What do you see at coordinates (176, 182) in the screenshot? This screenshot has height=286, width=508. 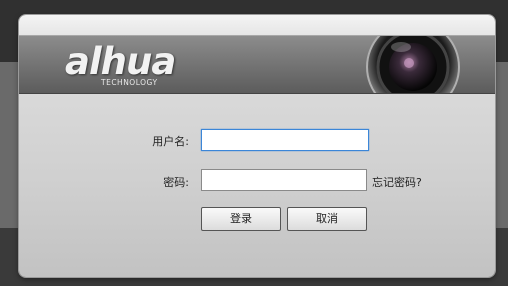 I see `password-label: 密码:` at bounding box center [176, 182].